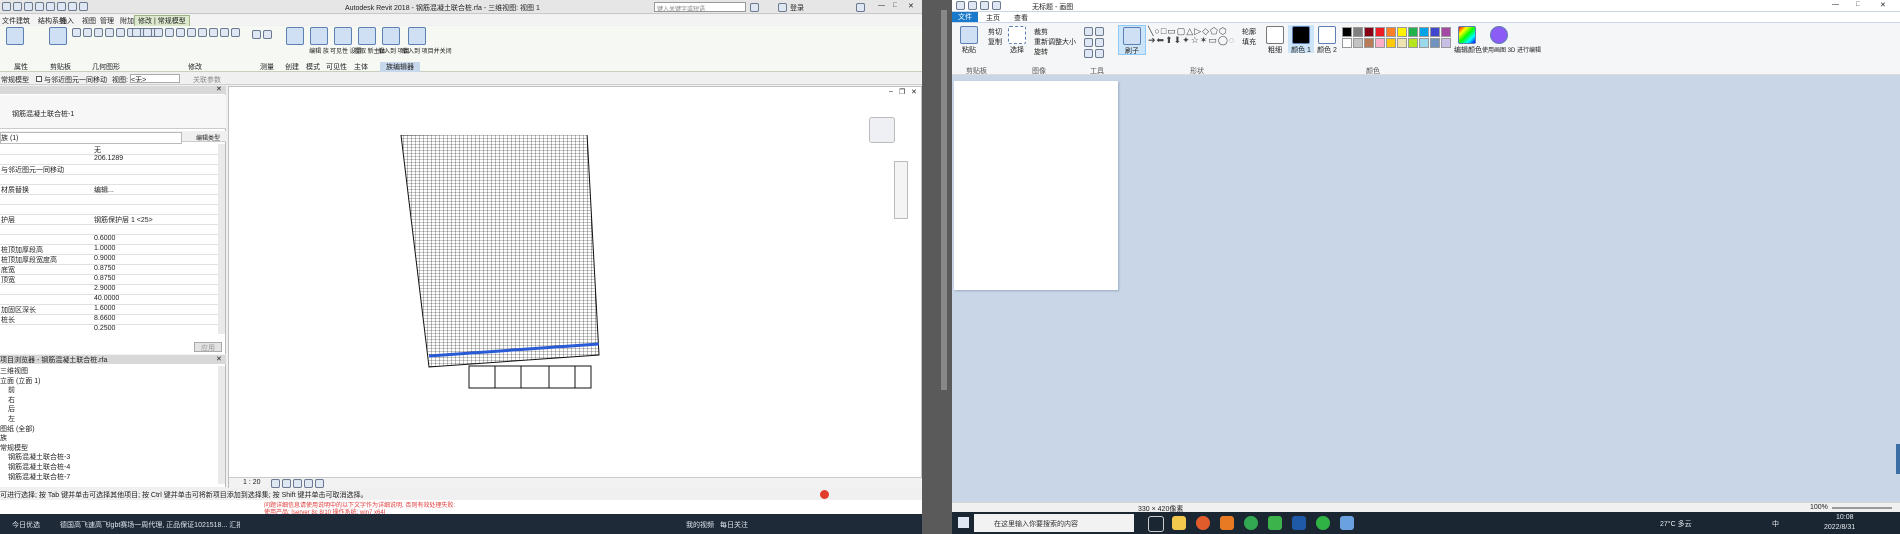 This screenshot has height=534, width=1900. I want to click on browser-tree-item: 三维视图, so click(14, 371).